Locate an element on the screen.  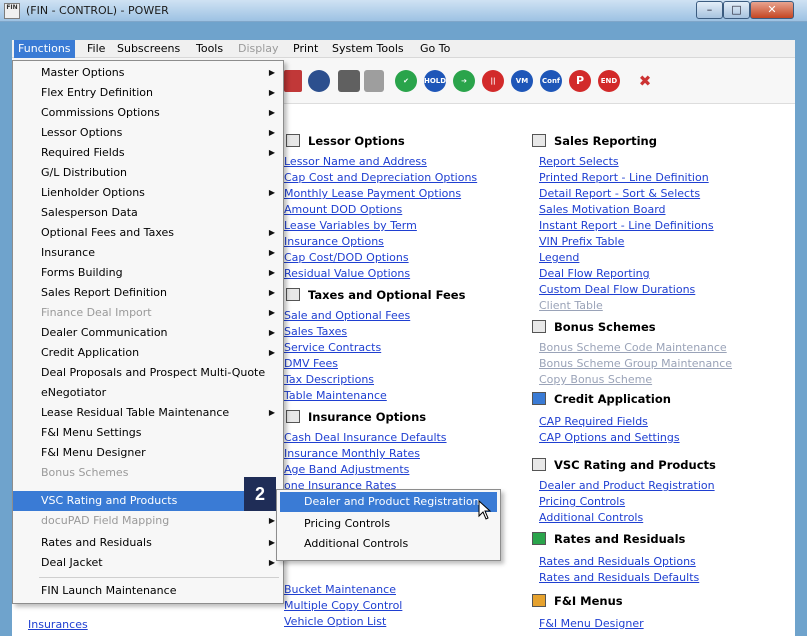
link-bonus-code: Bonus Scheme Code Maintenance is located at coordinates (633, 347).